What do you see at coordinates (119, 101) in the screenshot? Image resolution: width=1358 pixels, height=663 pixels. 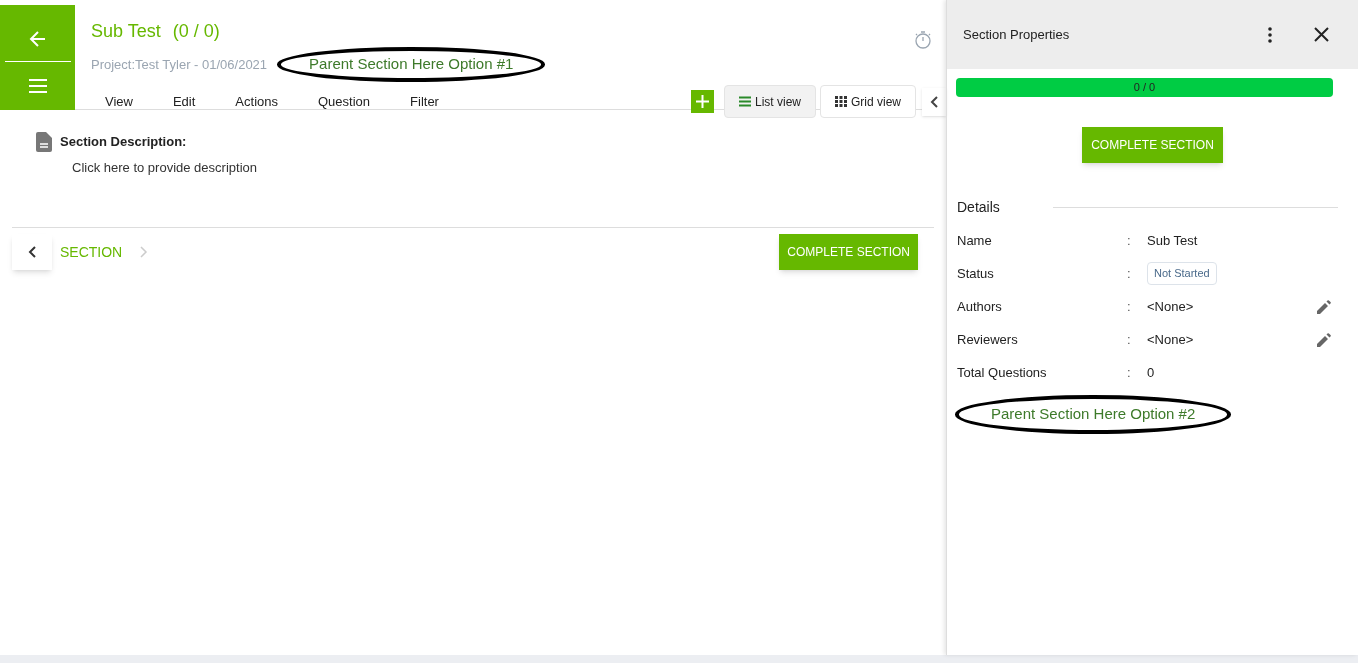 I see `menu-item: View` at bounding box center [119, 101].